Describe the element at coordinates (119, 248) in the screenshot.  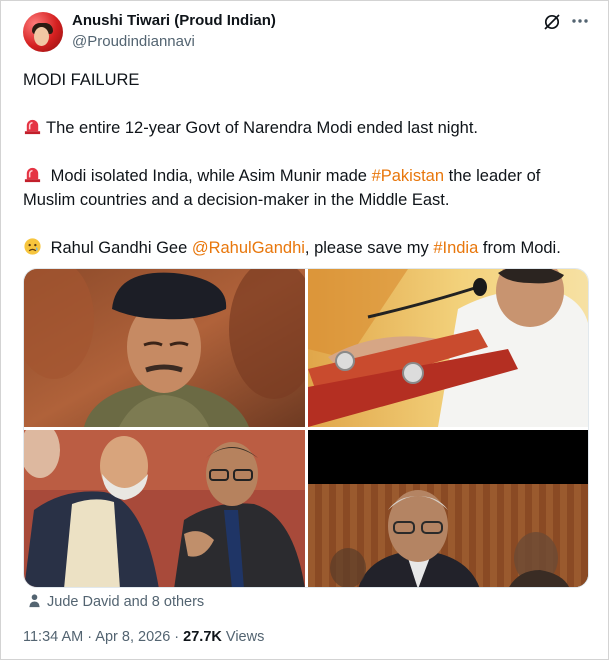
I see `tweet-text-segment: Rahul Gandhi Gee` at that location.